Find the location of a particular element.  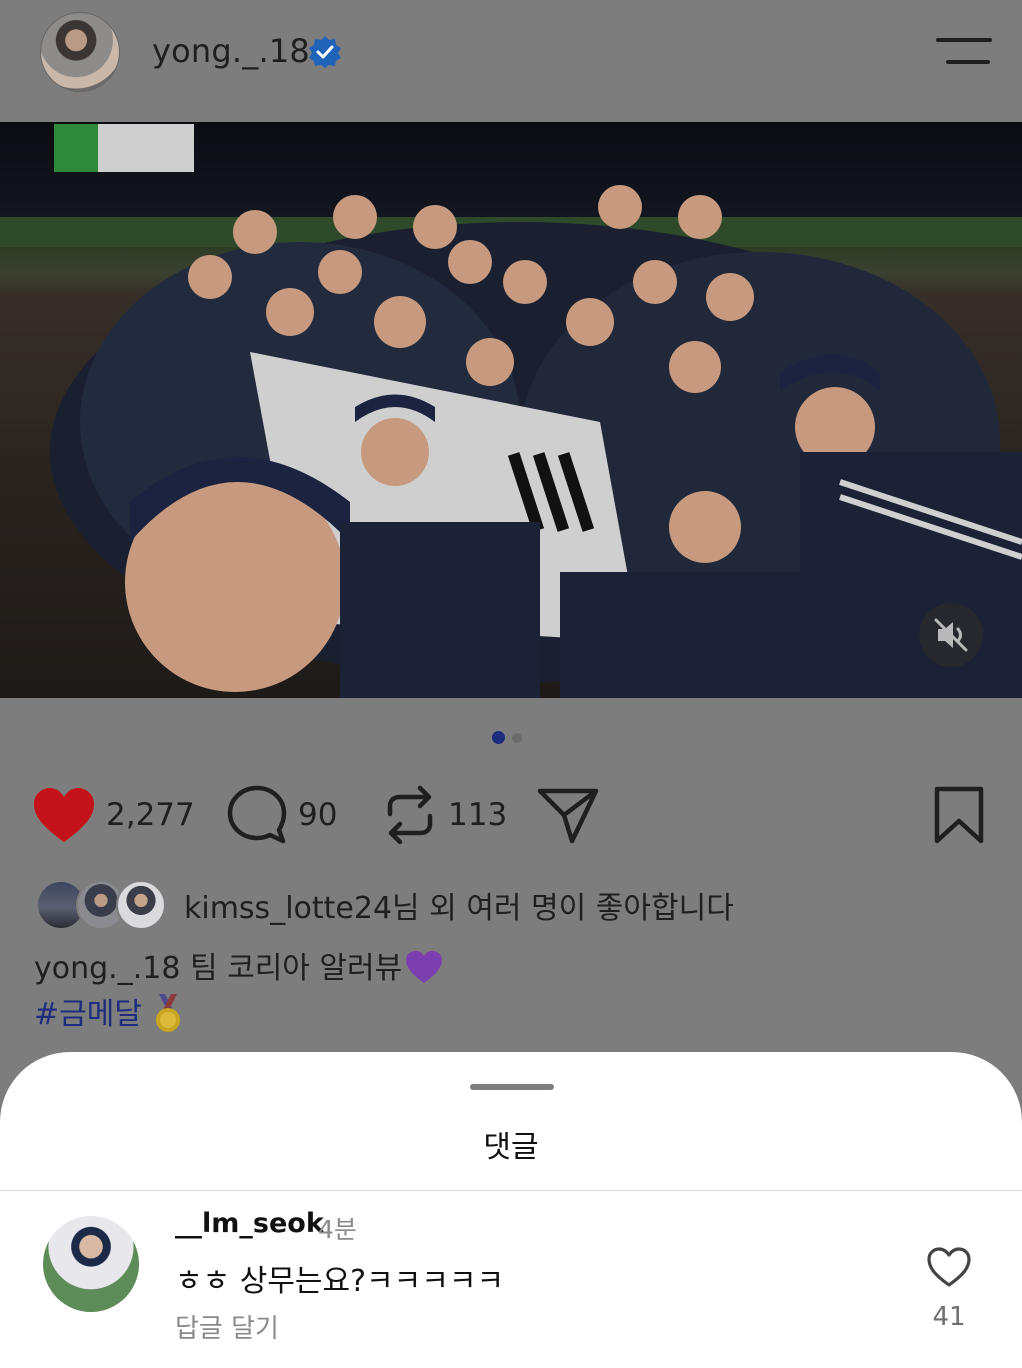

comment-item: __lm_seok 4분 ㅎㅎ 상무는요?ㅋㅋㅋㅋㅋ 답글 달기 41 is located at coordinates (511, 1280).